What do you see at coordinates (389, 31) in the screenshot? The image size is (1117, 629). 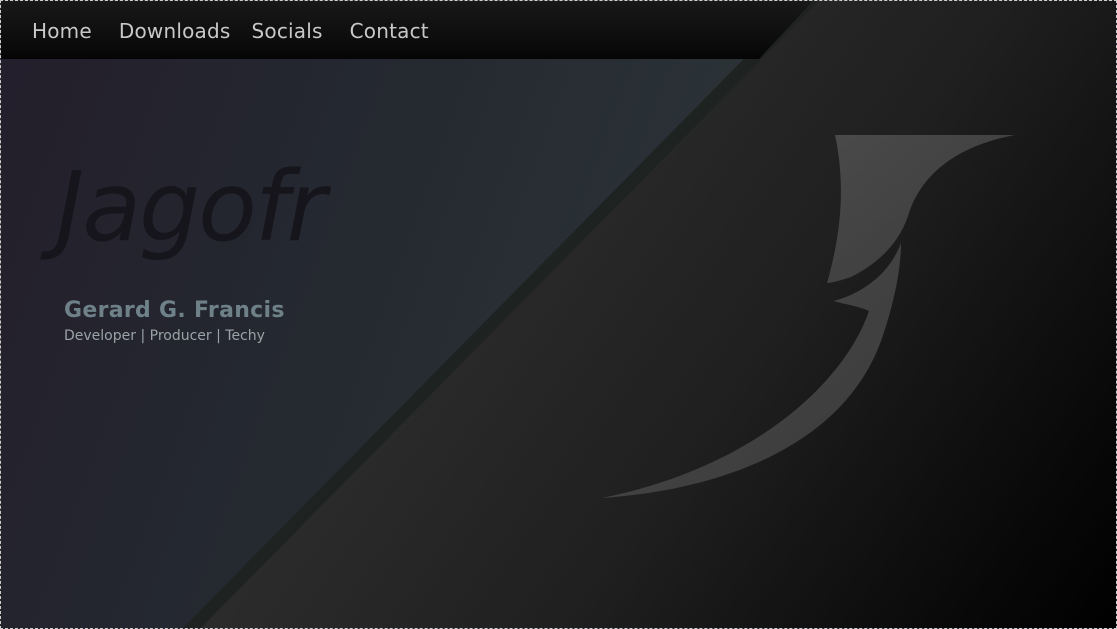 I see `nav-contact-link: Contact` at bounding box center [389, 31].